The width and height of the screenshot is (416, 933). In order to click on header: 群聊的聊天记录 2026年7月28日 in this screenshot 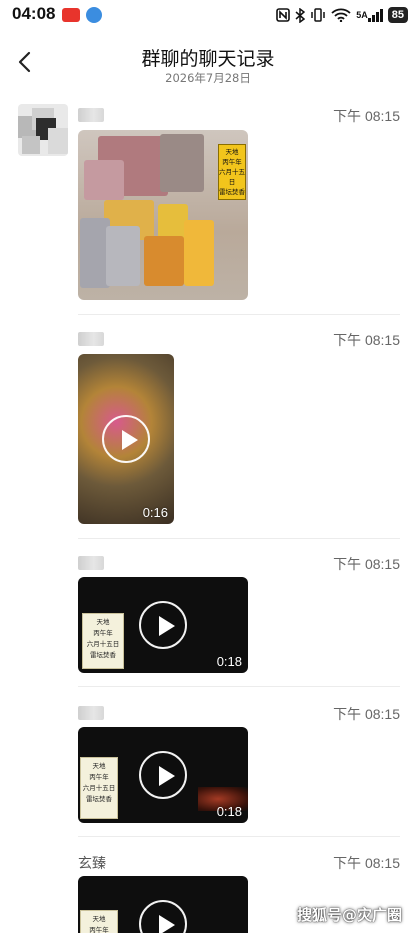, I will do `click(208, 63)`.